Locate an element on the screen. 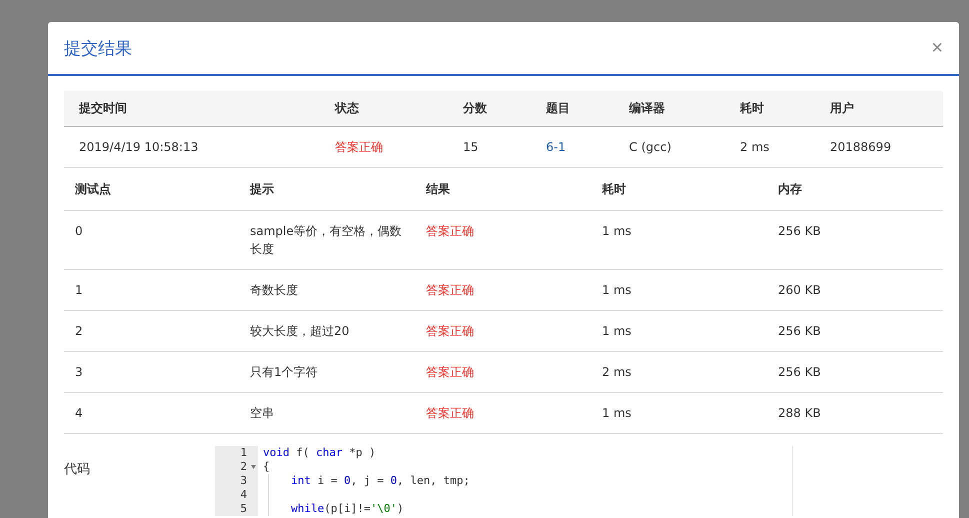 The height and width of the screenshot is (518, 969). table-cell: 288 KB is located at coordinates (855, 413).